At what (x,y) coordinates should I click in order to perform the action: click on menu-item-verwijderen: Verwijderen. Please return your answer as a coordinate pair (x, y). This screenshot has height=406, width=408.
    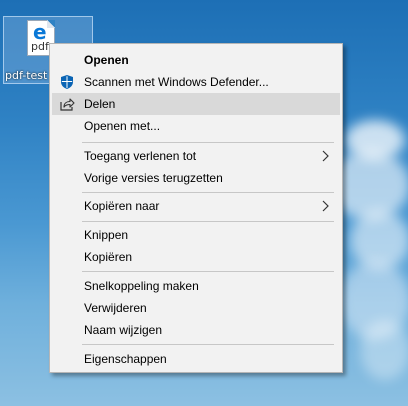
    Looking at the image, I should click on (196, 308).